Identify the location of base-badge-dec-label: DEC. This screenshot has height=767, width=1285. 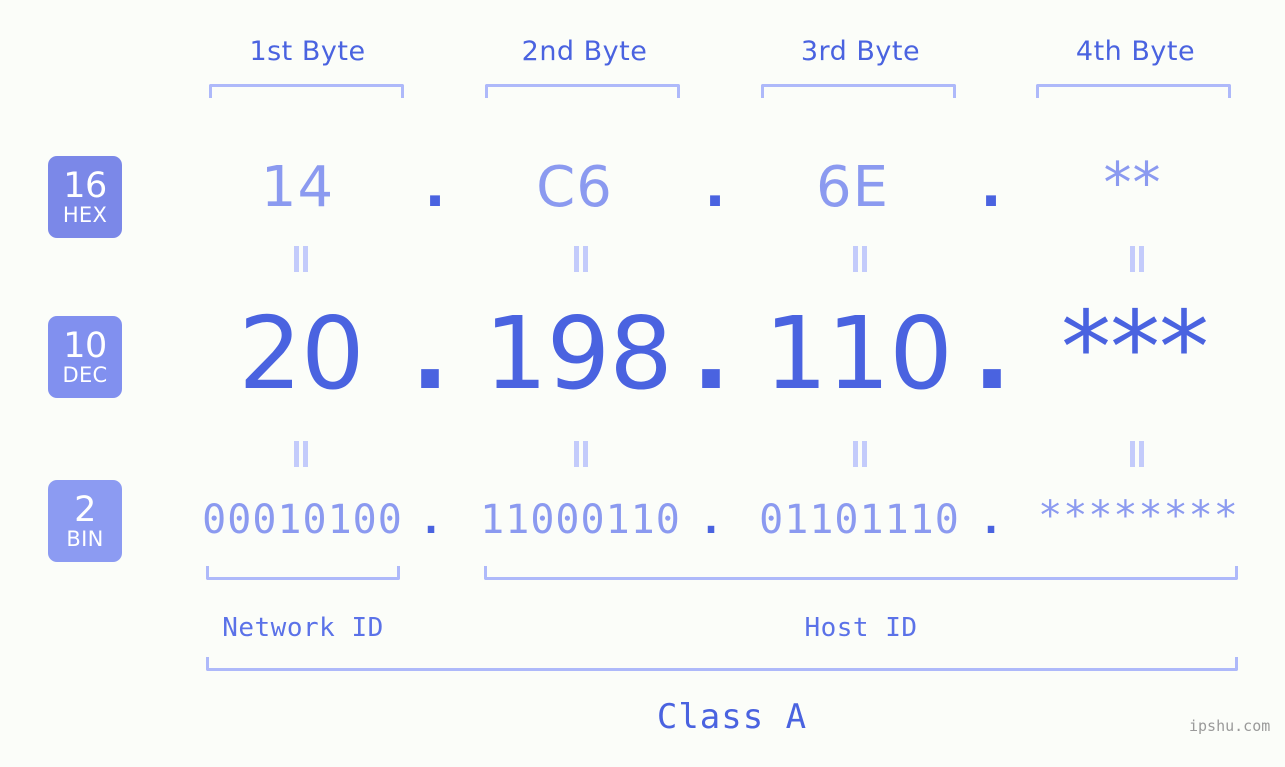
(85, 374).